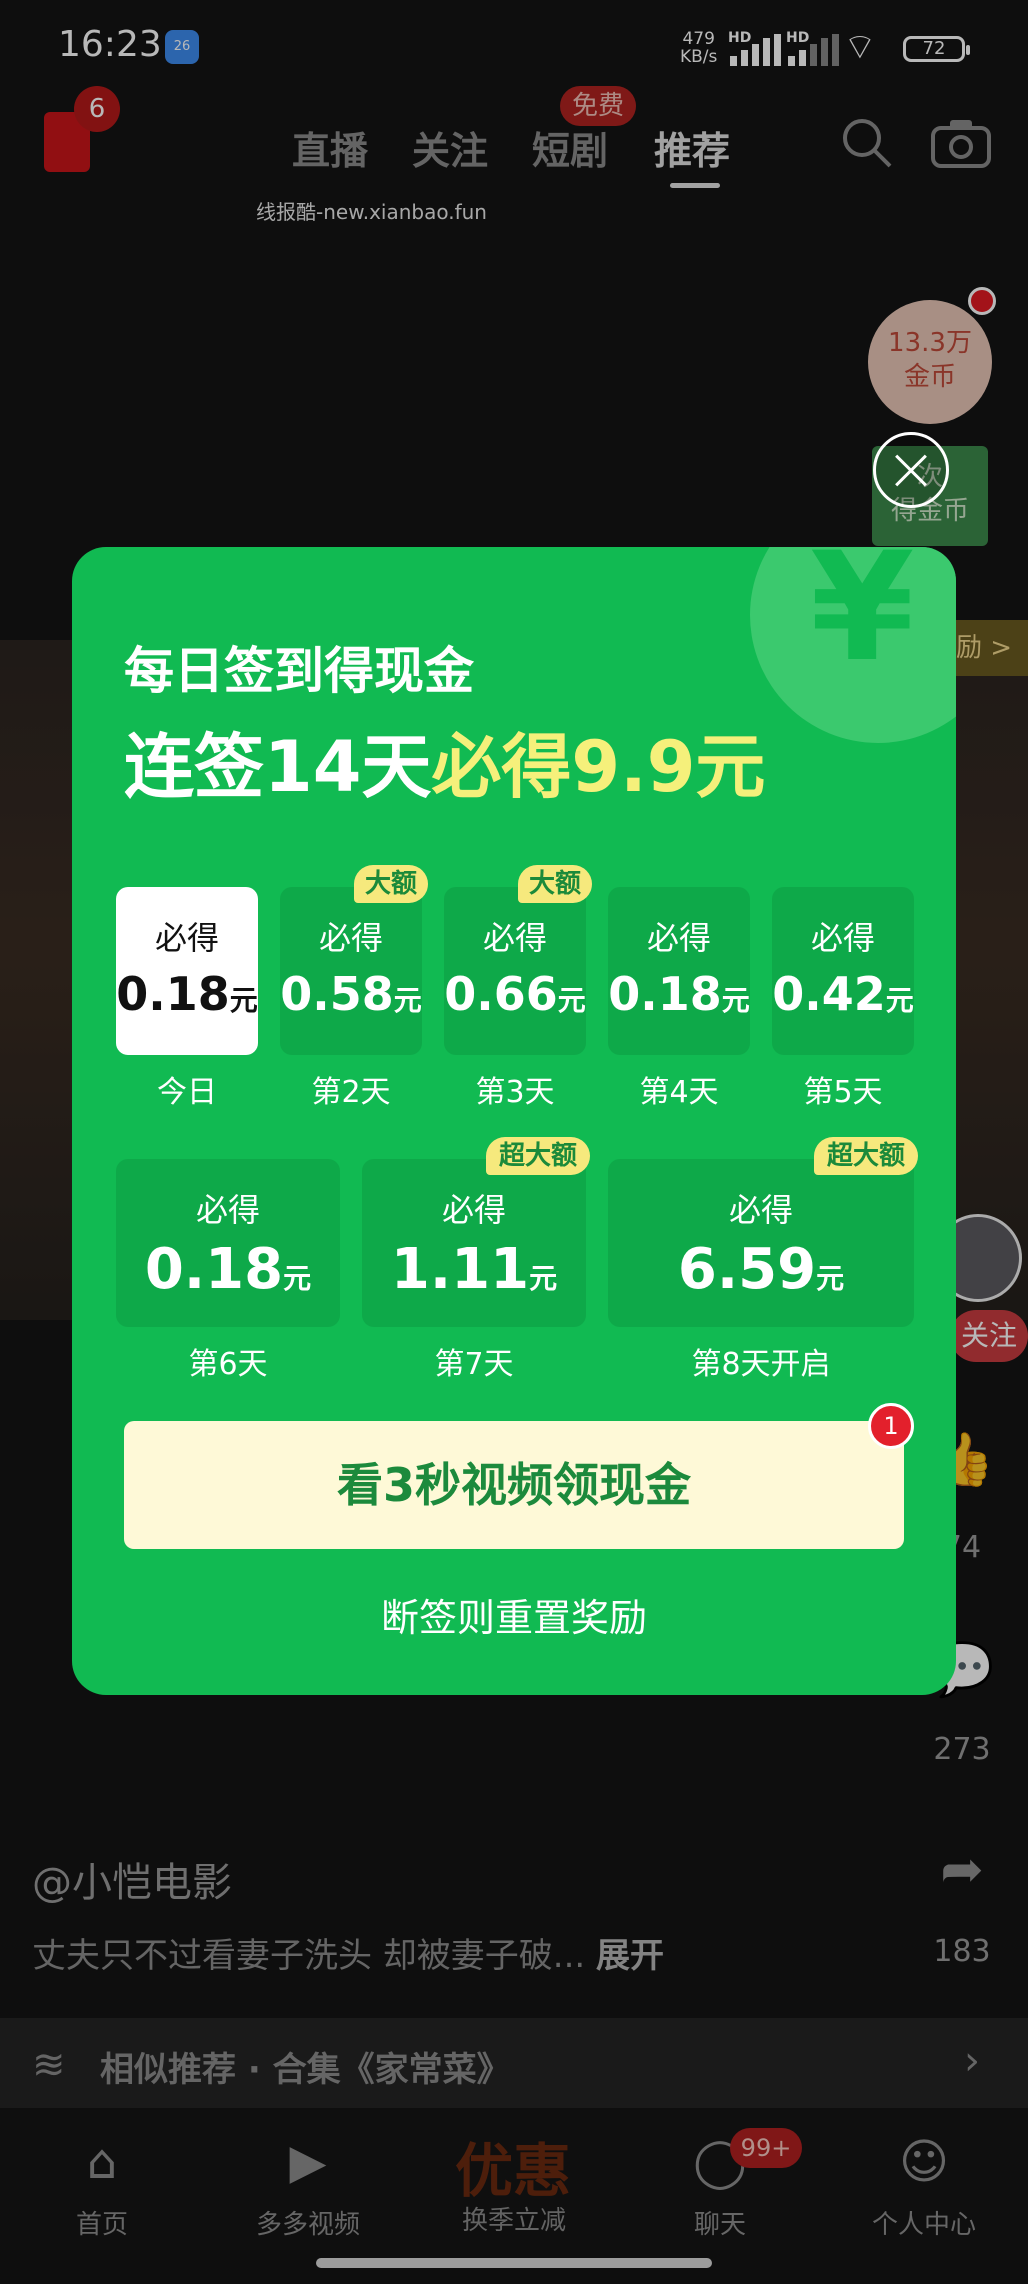 Image resolution: width=1028 pixels, height=2284 pixels. What do you see at coordinates (514, 1485) in the screenshot?
I see `watch-video-claim-button: 看3秒视频领现金` at bounding box center [514, 1485].